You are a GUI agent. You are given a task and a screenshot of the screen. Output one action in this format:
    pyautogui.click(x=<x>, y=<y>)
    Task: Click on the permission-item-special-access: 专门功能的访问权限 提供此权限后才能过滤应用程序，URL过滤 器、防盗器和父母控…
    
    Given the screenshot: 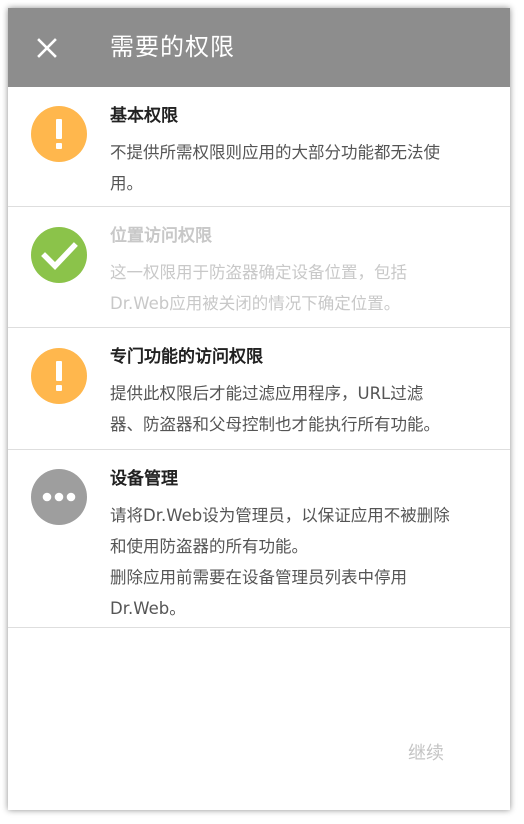 What is the action you would take?
    pyautogui.click(x=259, y=389)
    